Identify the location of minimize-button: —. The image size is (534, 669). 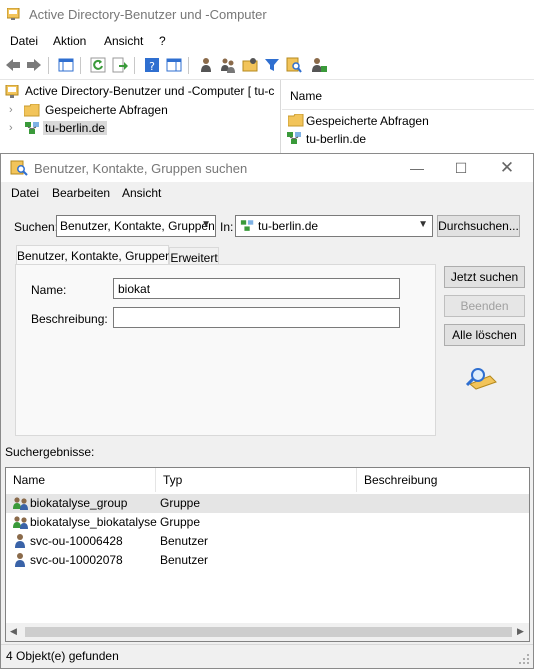
(417, 168).